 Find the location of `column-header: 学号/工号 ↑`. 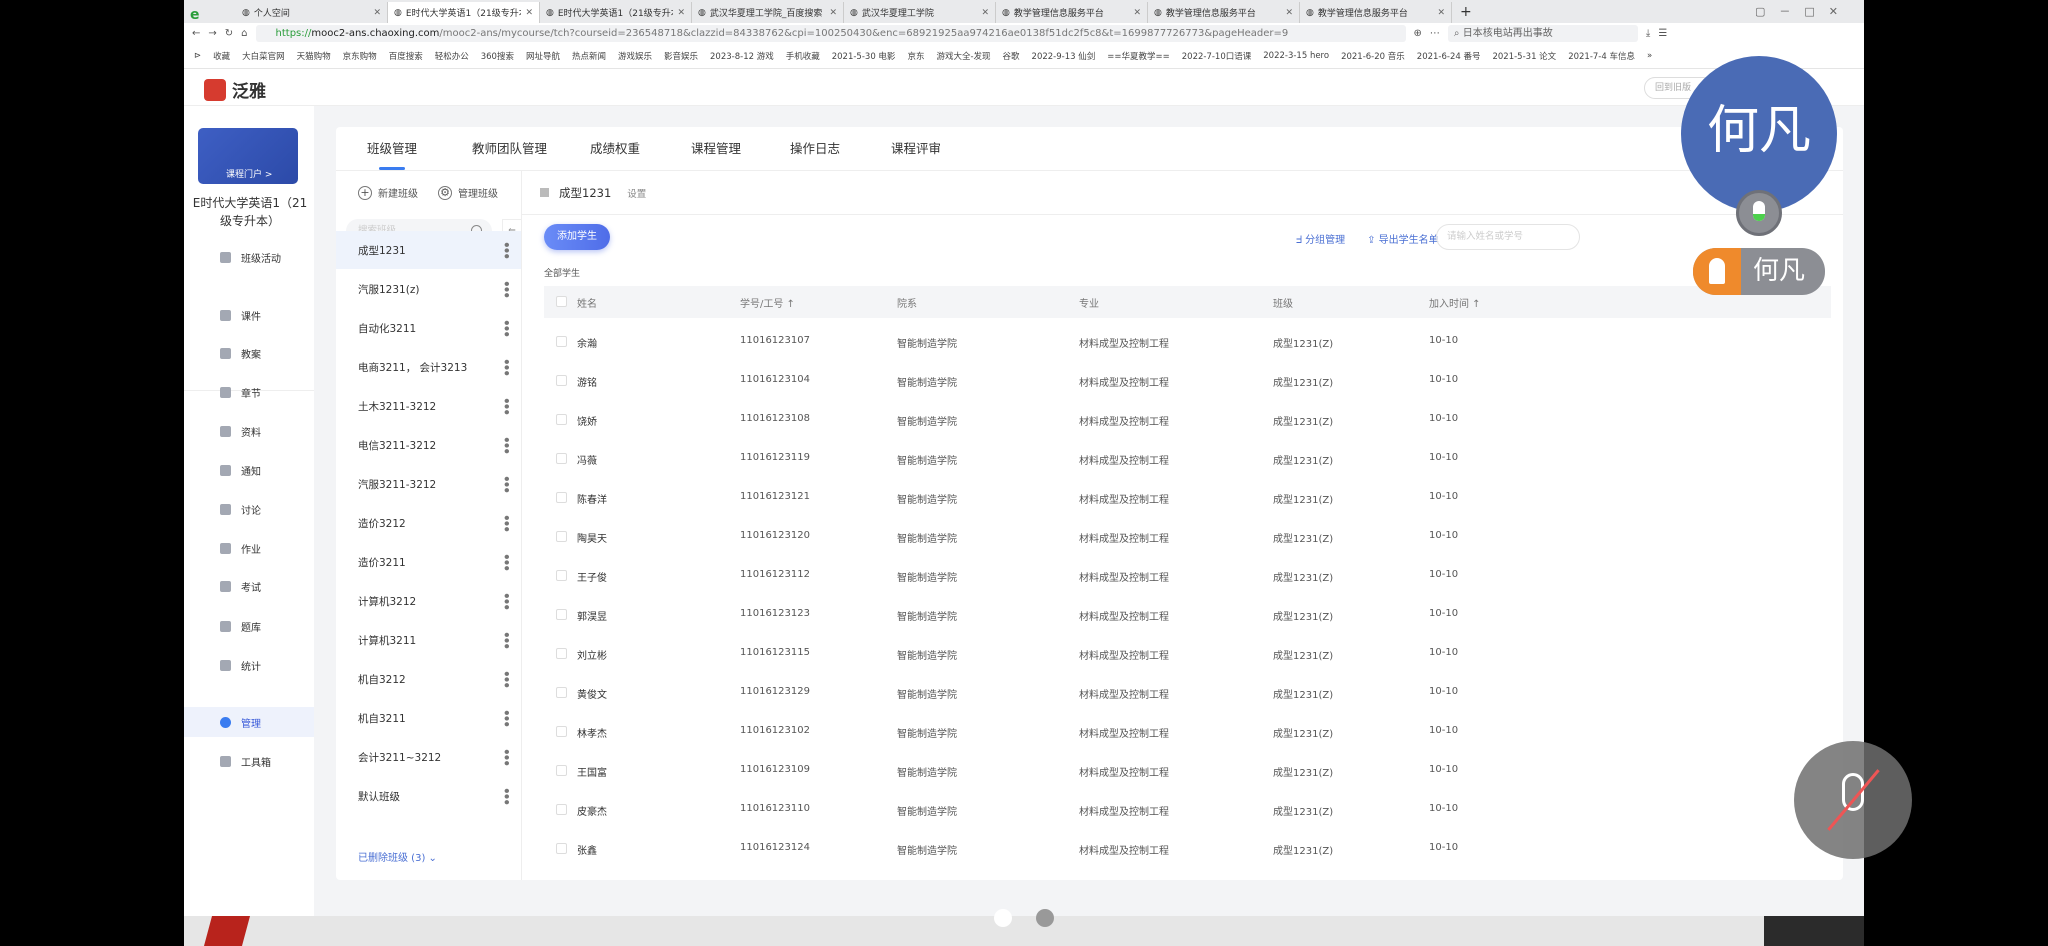

column-header: 学号/工号 ↑ is located at coordinates (767, 302).